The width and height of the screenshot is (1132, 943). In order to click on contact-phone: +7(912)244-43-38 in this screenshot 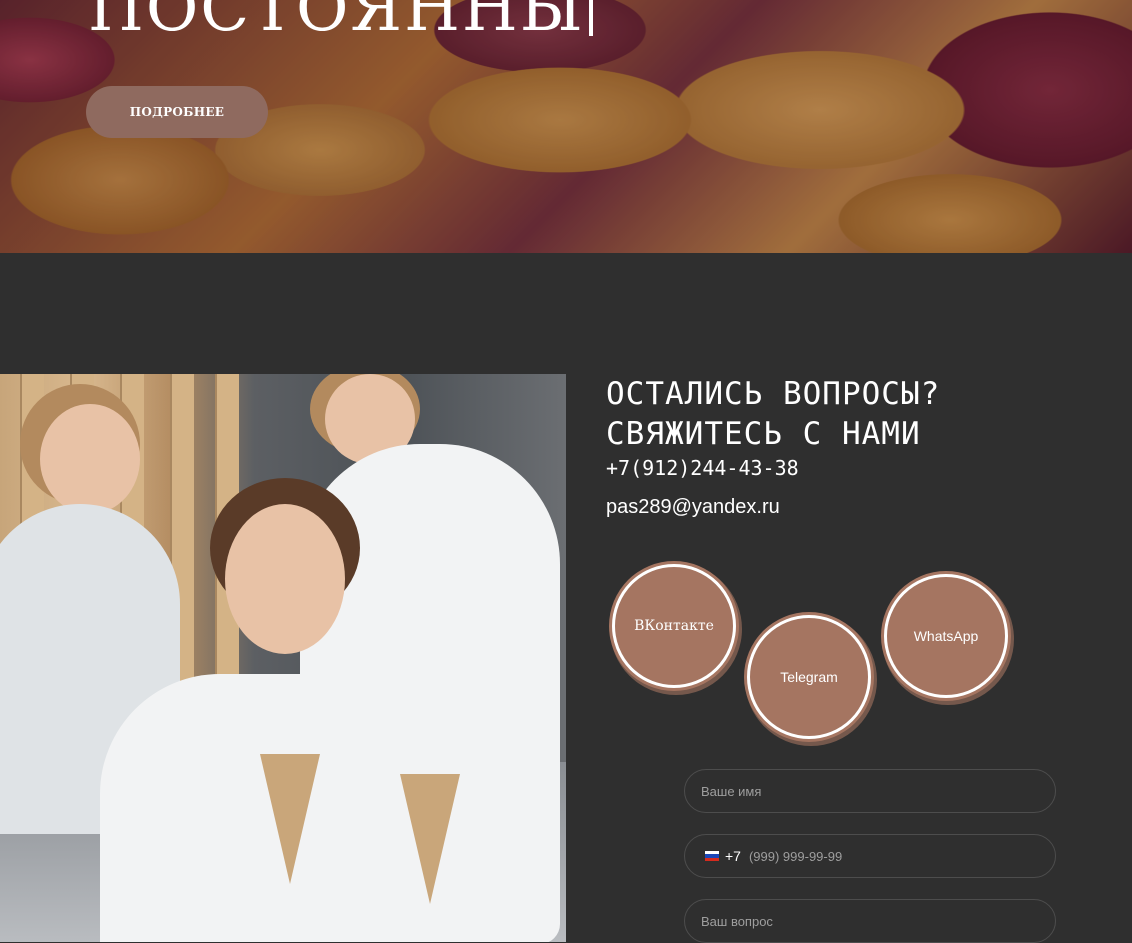, I will do `click(702, 468)`.